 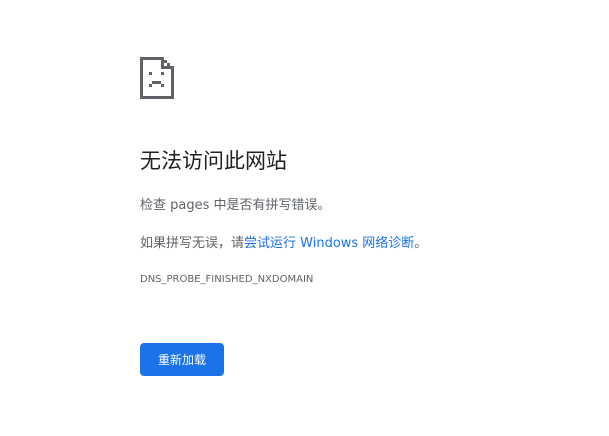 I want to click on diagnostics-suggestion: 如果拼写无误，请尝试运行 Windows 网络诊断。, so click(x=283, y=241).